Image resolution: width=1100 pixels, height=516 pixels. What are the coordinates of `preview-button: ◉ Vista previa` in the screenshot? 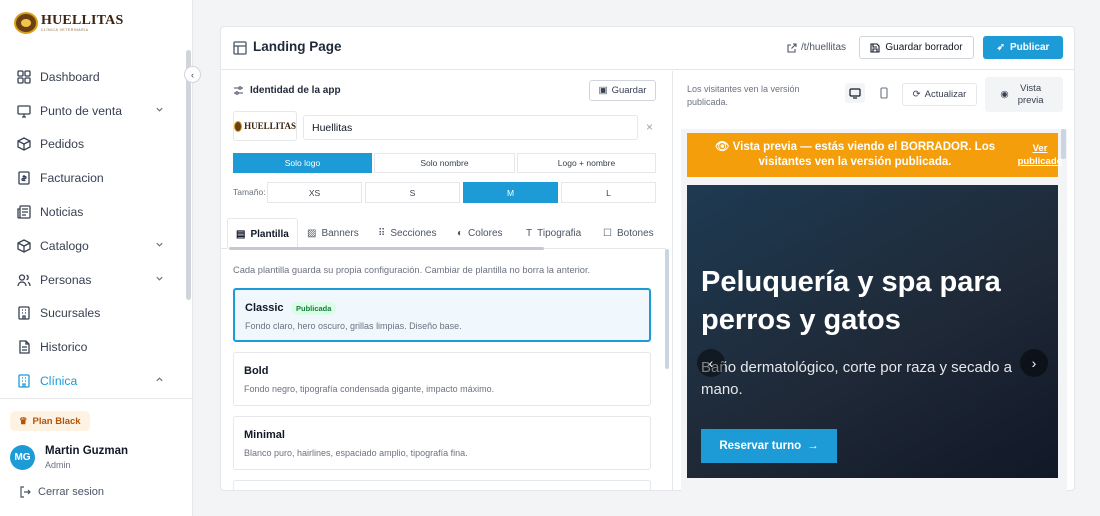 It's located at (1024, 94).